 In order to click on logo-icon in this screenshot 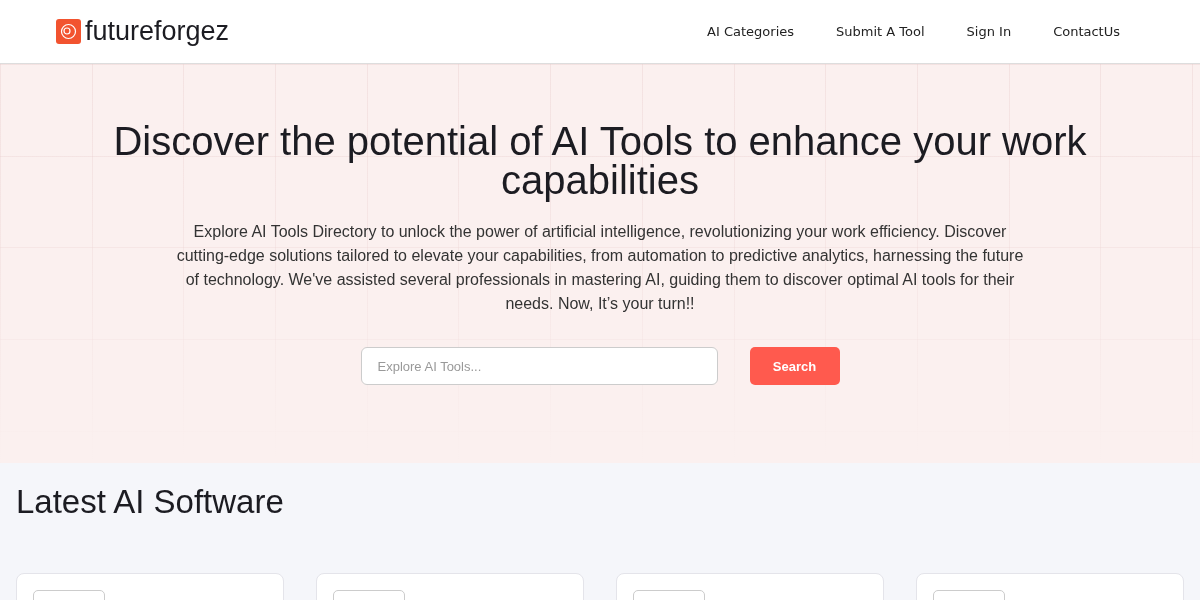, I will do `click(68, 31)`.